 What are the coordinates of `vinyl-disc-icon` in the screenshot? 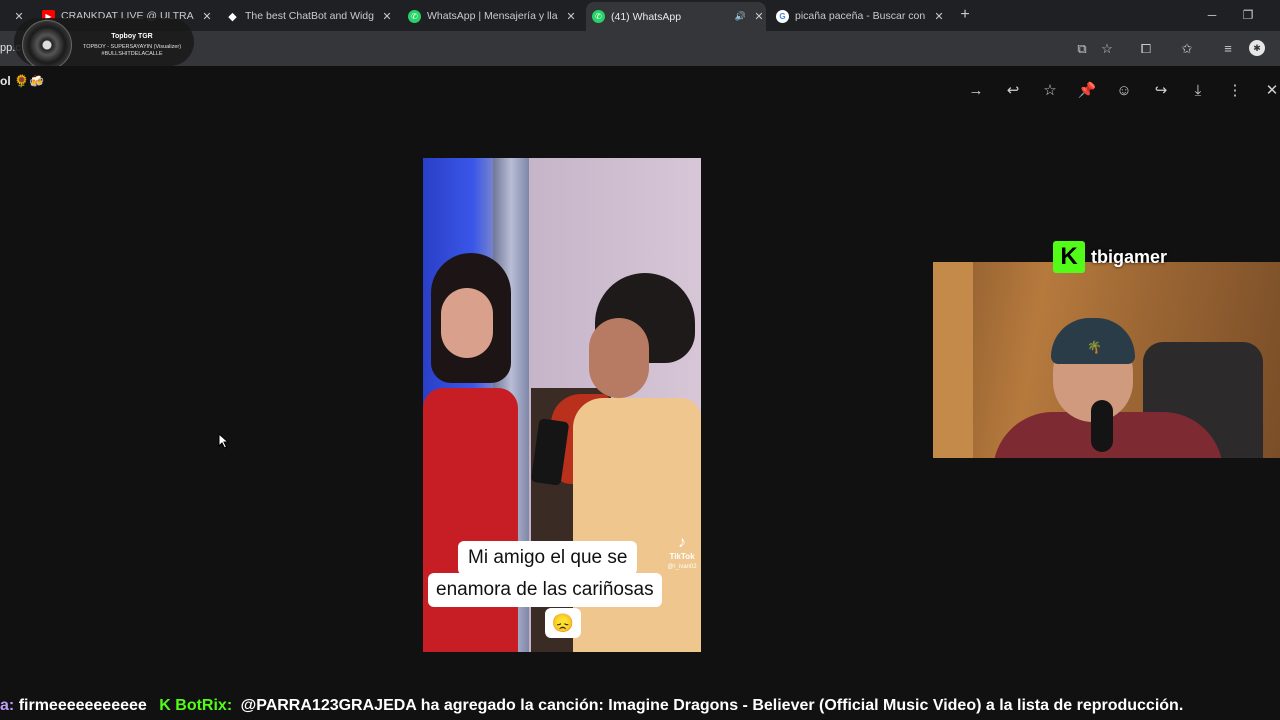 It's located at (47, 45).